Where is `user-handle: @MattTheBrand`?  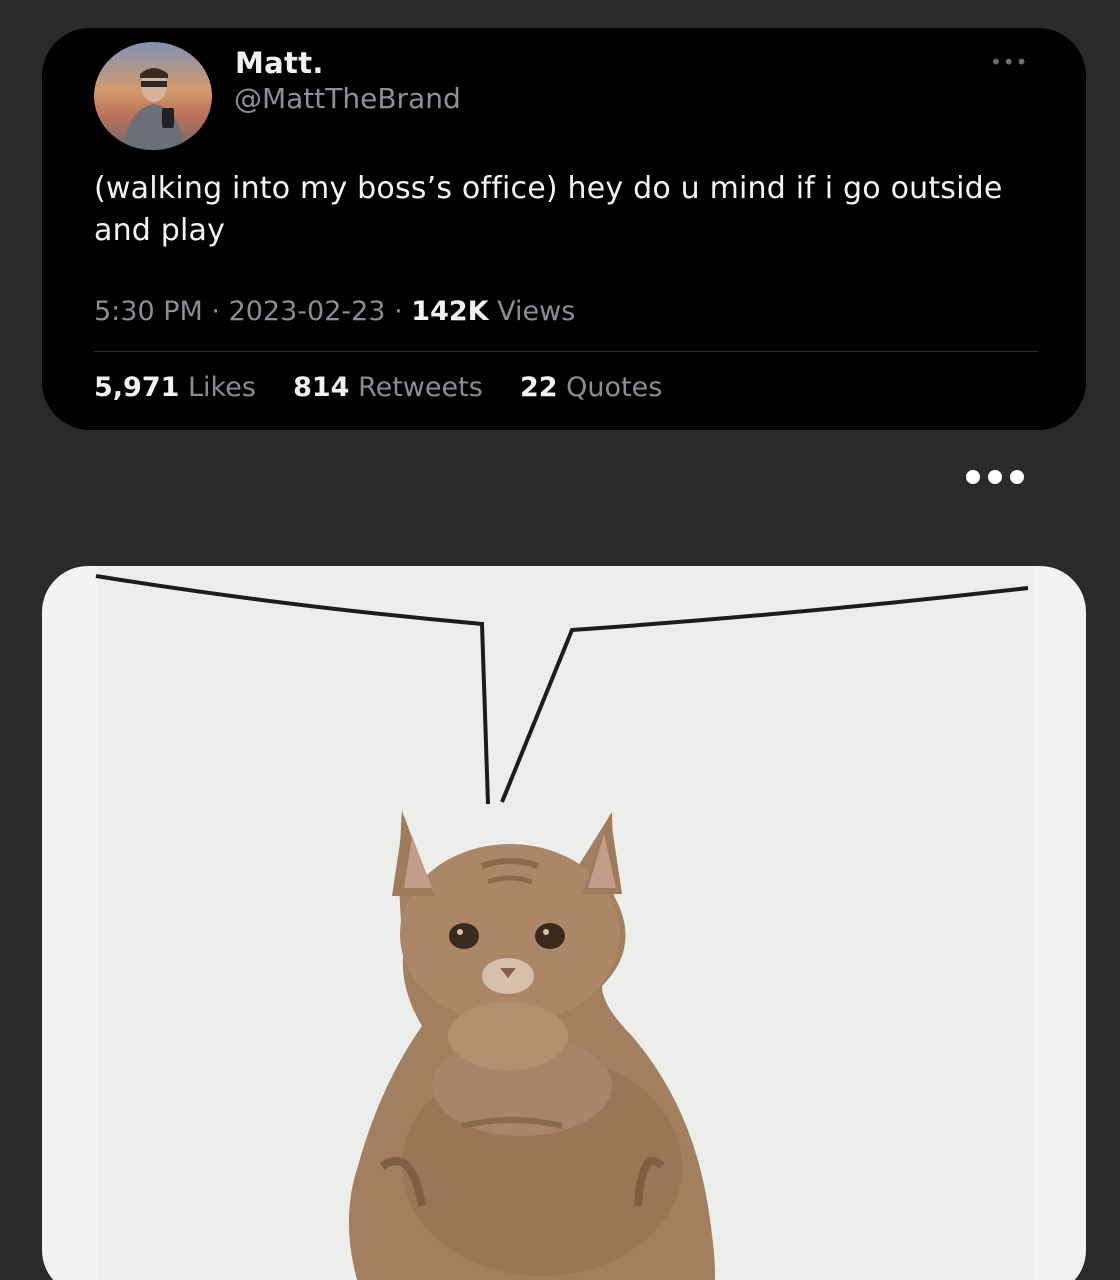 user-handle: @MattTheBrand is located at coordinates (347, 98).